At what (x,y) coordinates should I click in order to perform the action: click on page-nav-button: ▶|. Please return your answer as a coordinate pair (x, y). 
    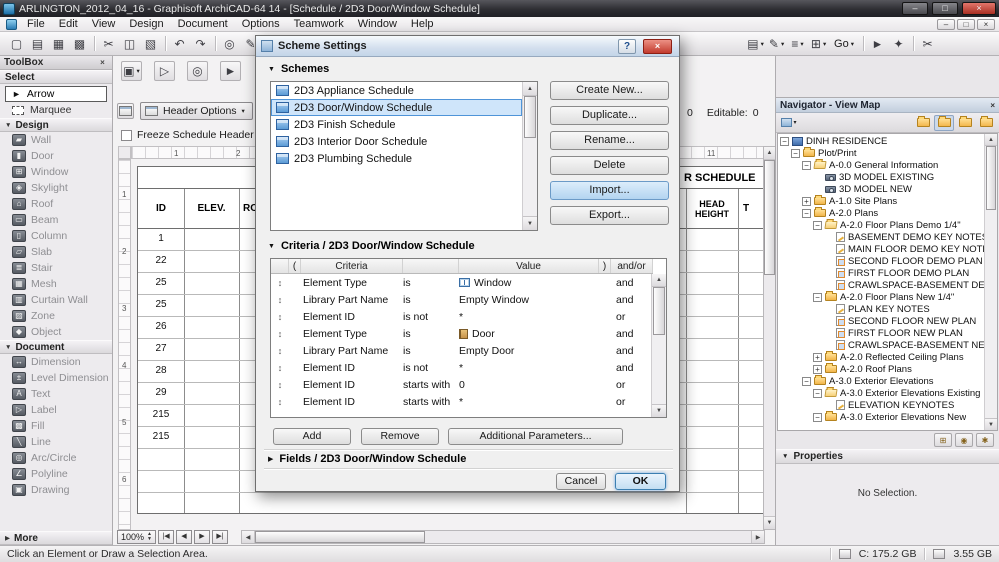
    Looking at the image, I should click on (219, 537).